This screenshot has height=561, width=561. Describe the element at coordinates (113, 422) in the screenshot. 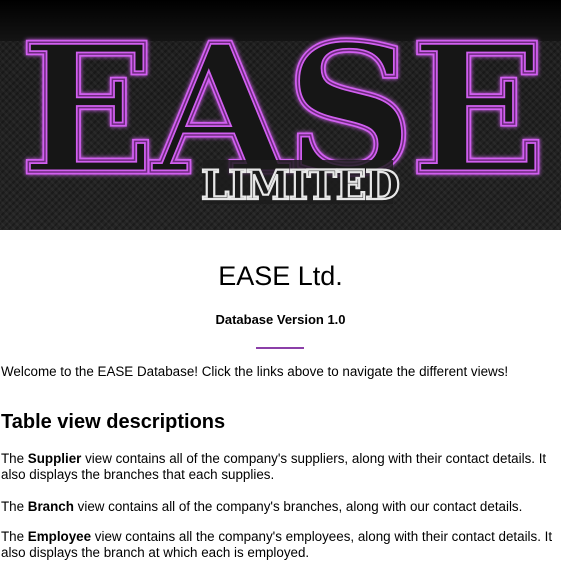

I see `descriptions-heading: Table view descriptions` at that location.